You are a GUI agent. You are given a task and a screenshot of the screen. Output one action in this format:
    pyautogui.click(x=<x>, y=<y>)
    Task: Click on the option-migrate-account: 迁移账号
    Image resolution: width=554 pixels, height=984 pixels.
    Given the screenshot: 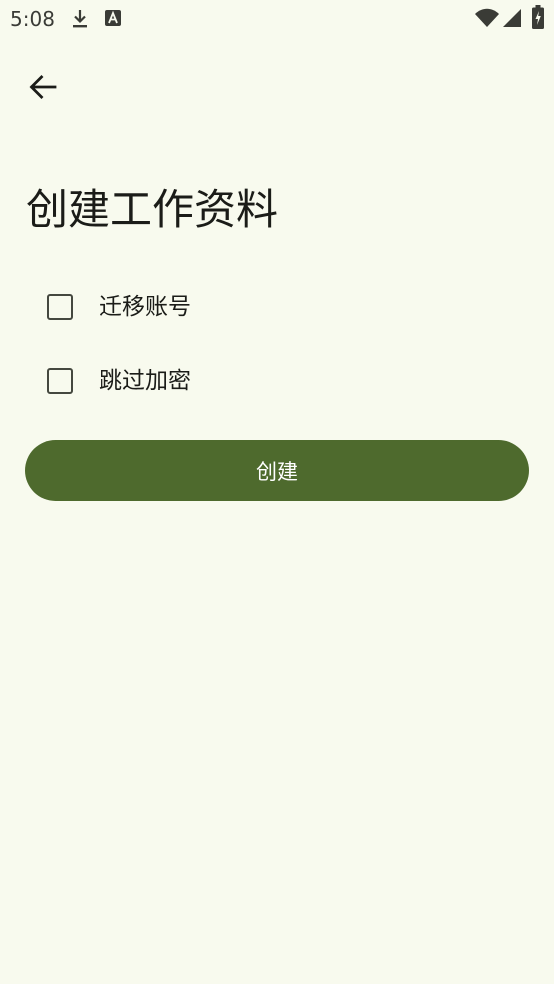 What is the action you would take?
    pyautogui.click(x=270, y=307)
    